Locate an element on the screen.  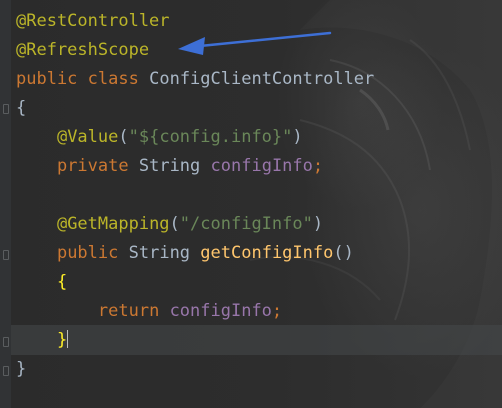
brace-token: { is located at coordinates (21, 108).